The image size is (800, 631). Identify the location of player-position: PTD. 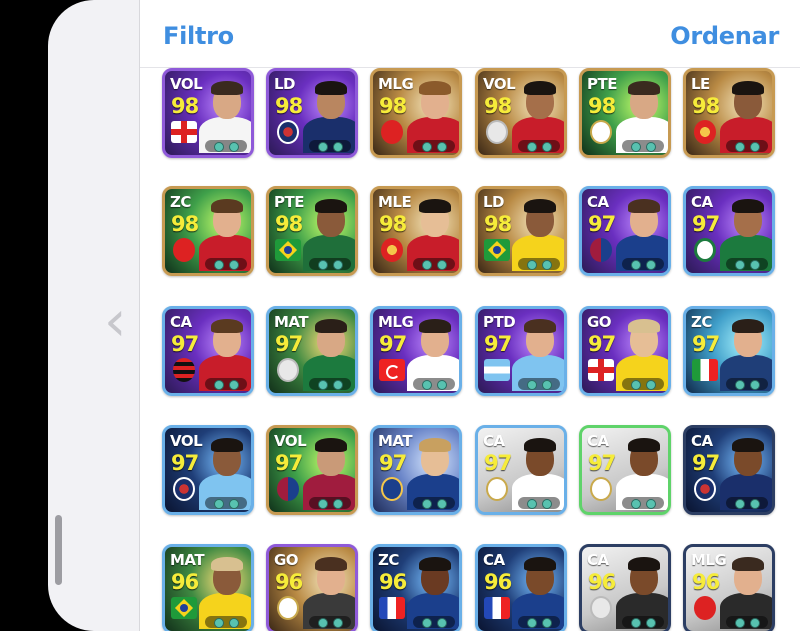
(499, 322).